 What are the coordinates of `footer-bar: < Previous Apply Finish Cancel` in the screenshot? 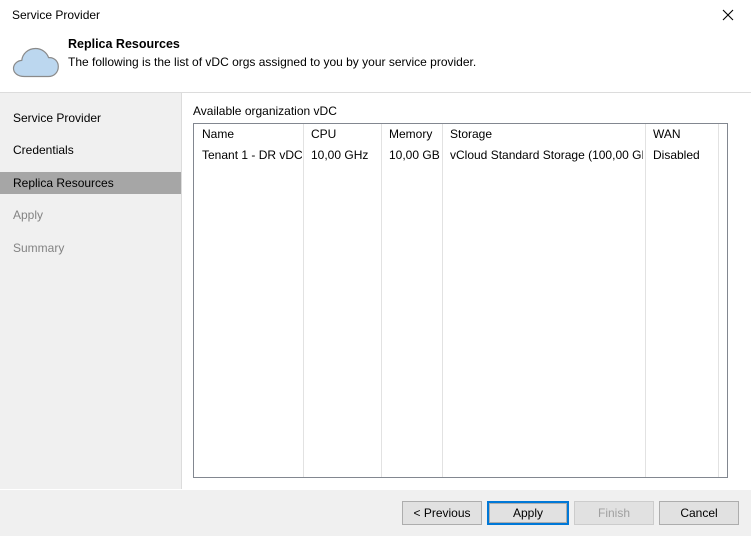 It's located at (375, 513).